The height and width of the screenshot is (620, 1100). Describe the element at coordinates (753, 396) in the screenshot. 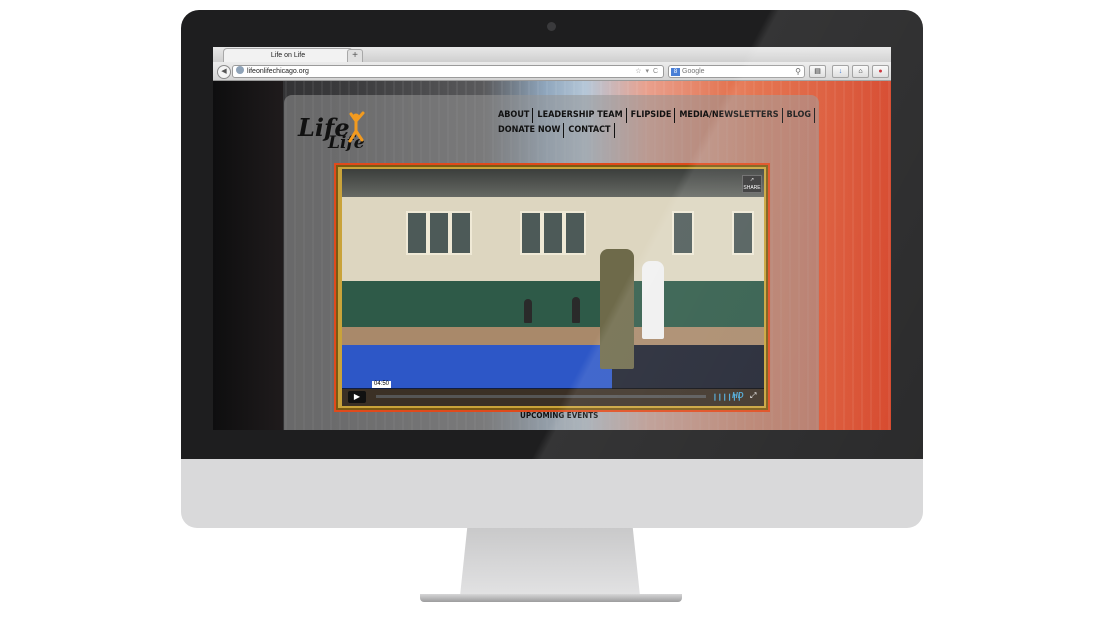

I see `fullscreen-icon: ⤢` at that location.